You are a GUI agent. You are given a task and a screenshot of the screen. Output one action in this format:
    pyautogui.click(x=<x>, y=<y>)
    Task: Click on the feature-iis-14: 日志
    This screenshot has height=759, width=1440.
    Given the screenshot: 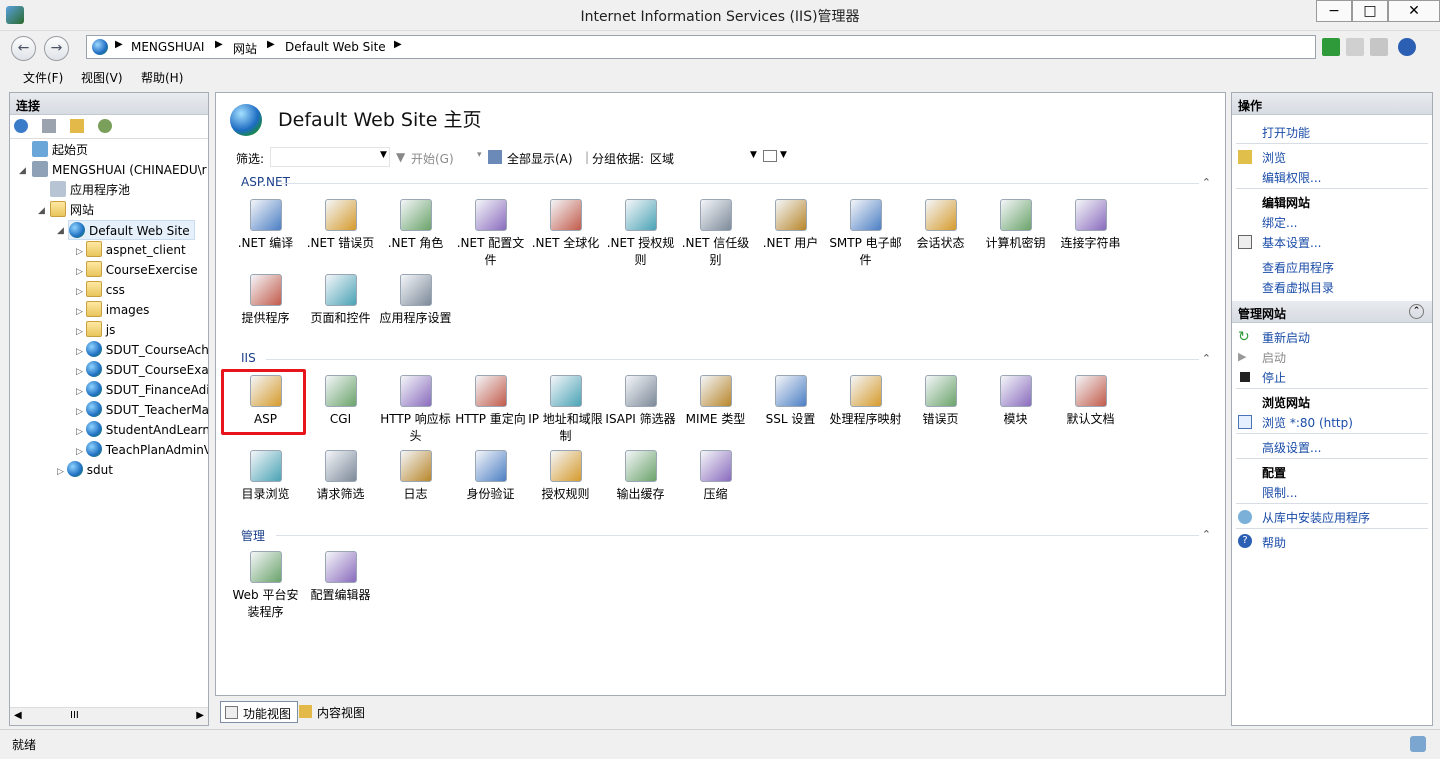 What is the action you would take?
    pyautogui.click(x=415, y=476)
    